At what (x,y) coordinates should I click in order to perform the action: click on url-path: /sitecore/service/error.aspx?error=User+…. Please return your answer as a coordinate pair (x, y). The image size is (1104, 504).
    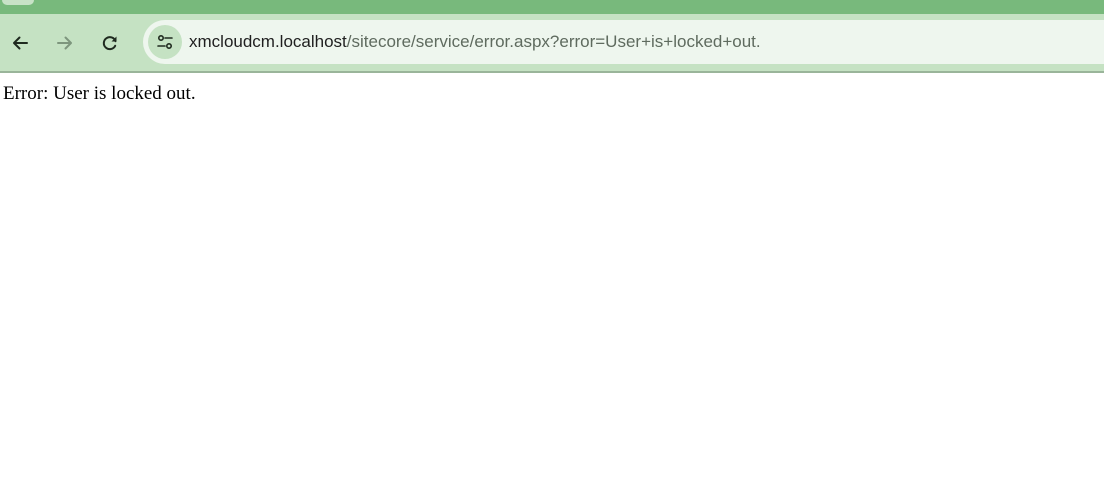
    Looking at the image, I should click on (553, 41).